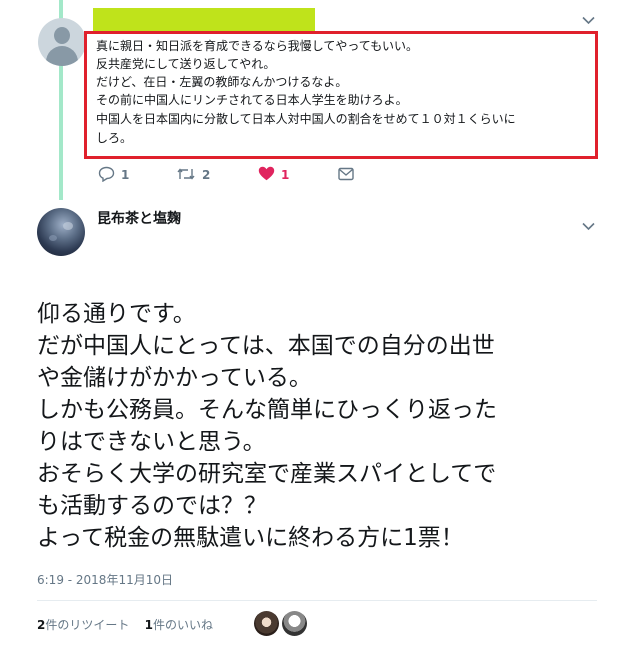  What do you see at coordinates (252, 100) in the screenshot?
I see `reply-text-line: その前に中国人にリンチされてる日本人学生を助けろよ。` at bounding box center [252, 100].